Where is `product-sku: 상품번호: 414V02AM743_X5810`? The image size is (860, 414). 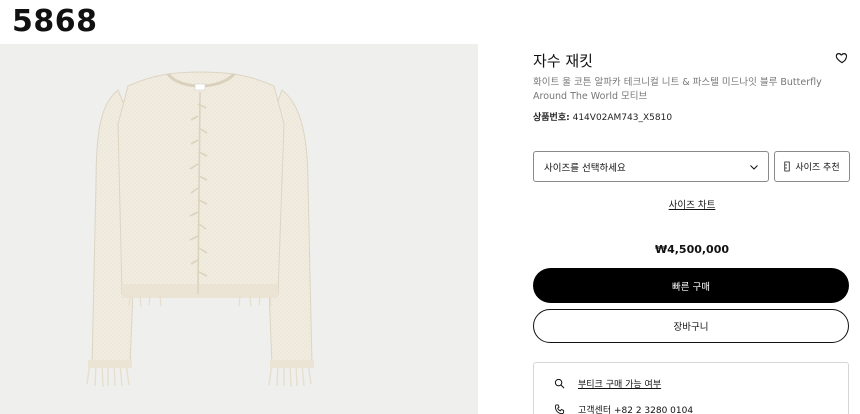
product-sku: 상품번호: 414V02AM743_X5810 is located at coordinates (602, 116).